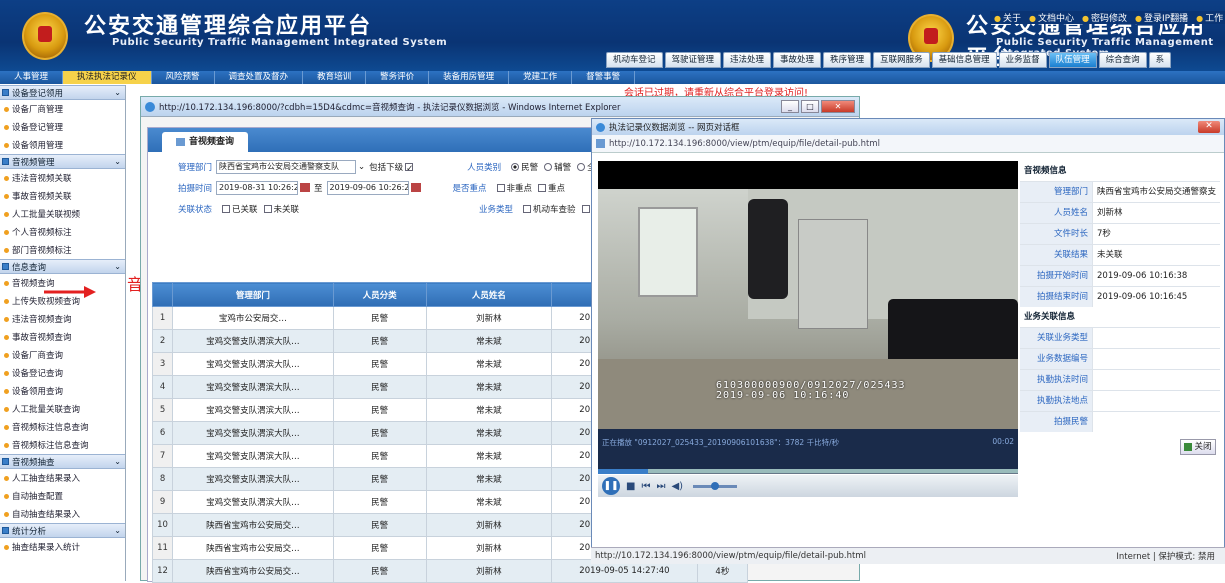 The width and height of the screenshot is (1225, 583). Describe the element at coordinates (62, 109) in the screenshot. I see `sidebar-item: 设备厂商管理` at that location.